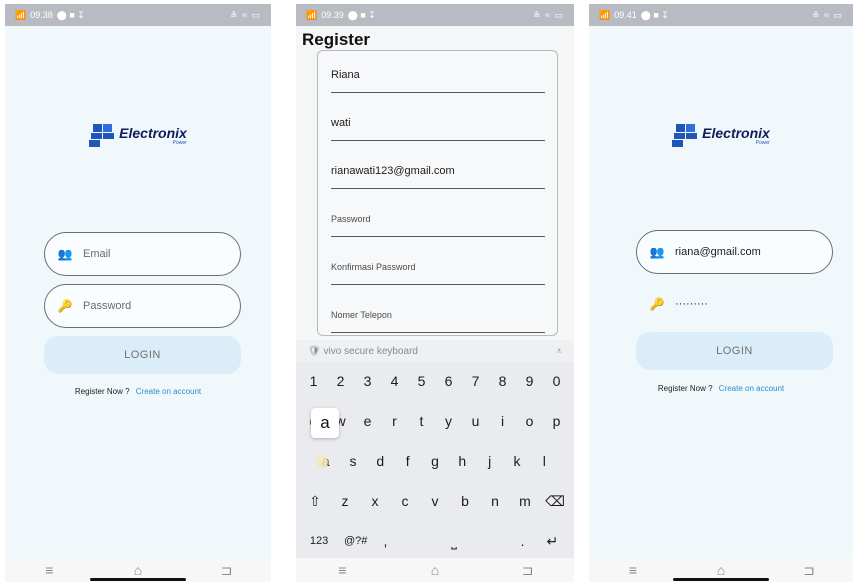  What do you see at coordinates (734, 252) in the screenshot?
I see `email-input: 👥 riana@gmail.com` at bounding box center [734, 252].